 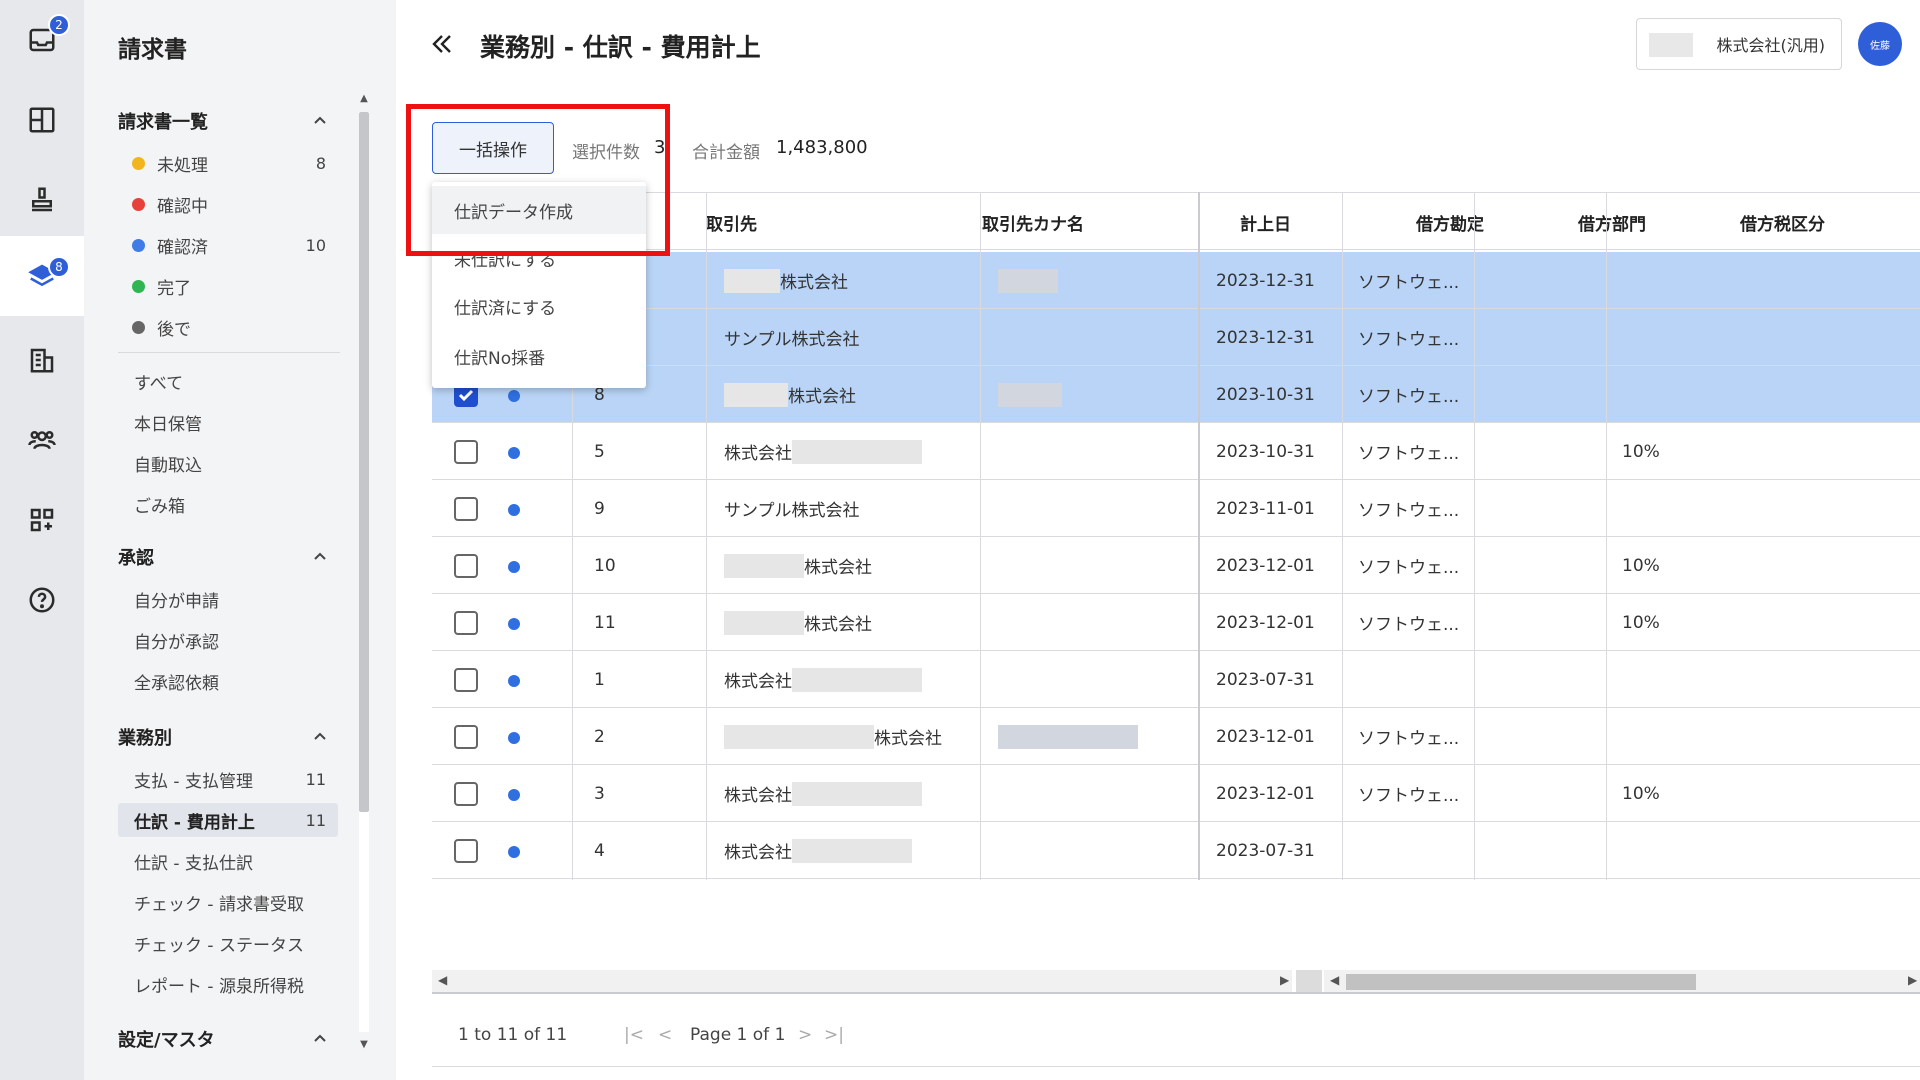 I want to click on sidebar-item-check-status: チェック - ステータス, so click(x=228, y=943).